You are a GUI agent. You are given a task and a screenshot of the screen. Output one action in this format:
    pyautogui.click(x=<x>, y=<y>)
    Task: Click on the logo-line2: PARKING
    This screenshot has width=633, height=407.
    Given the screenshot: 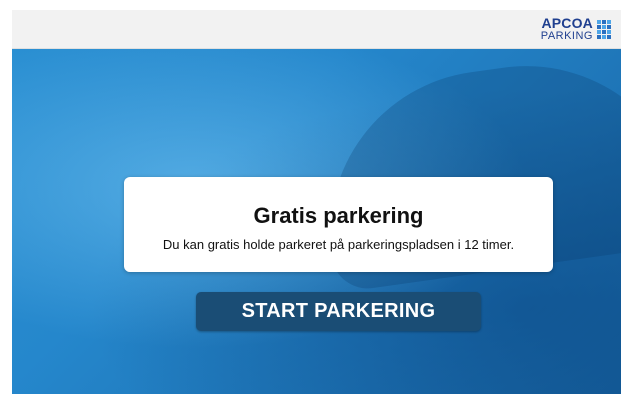 What is the action you would take?
    pyautogui.click(x=566, y=36)
    